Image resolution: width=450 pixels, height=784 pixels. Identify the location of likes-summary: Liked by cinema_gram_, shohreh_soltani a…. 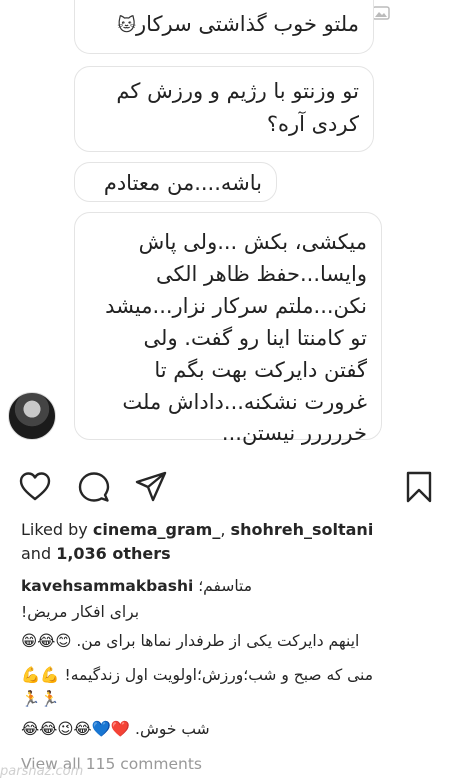
(197, 541).